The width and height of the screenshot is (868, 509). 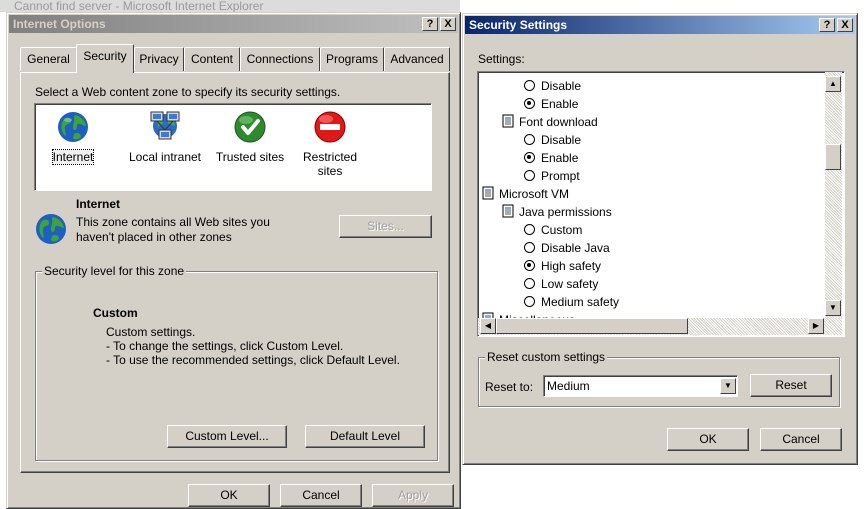 I want to click on tab-connections: Connections, so click(x=280, y=59).